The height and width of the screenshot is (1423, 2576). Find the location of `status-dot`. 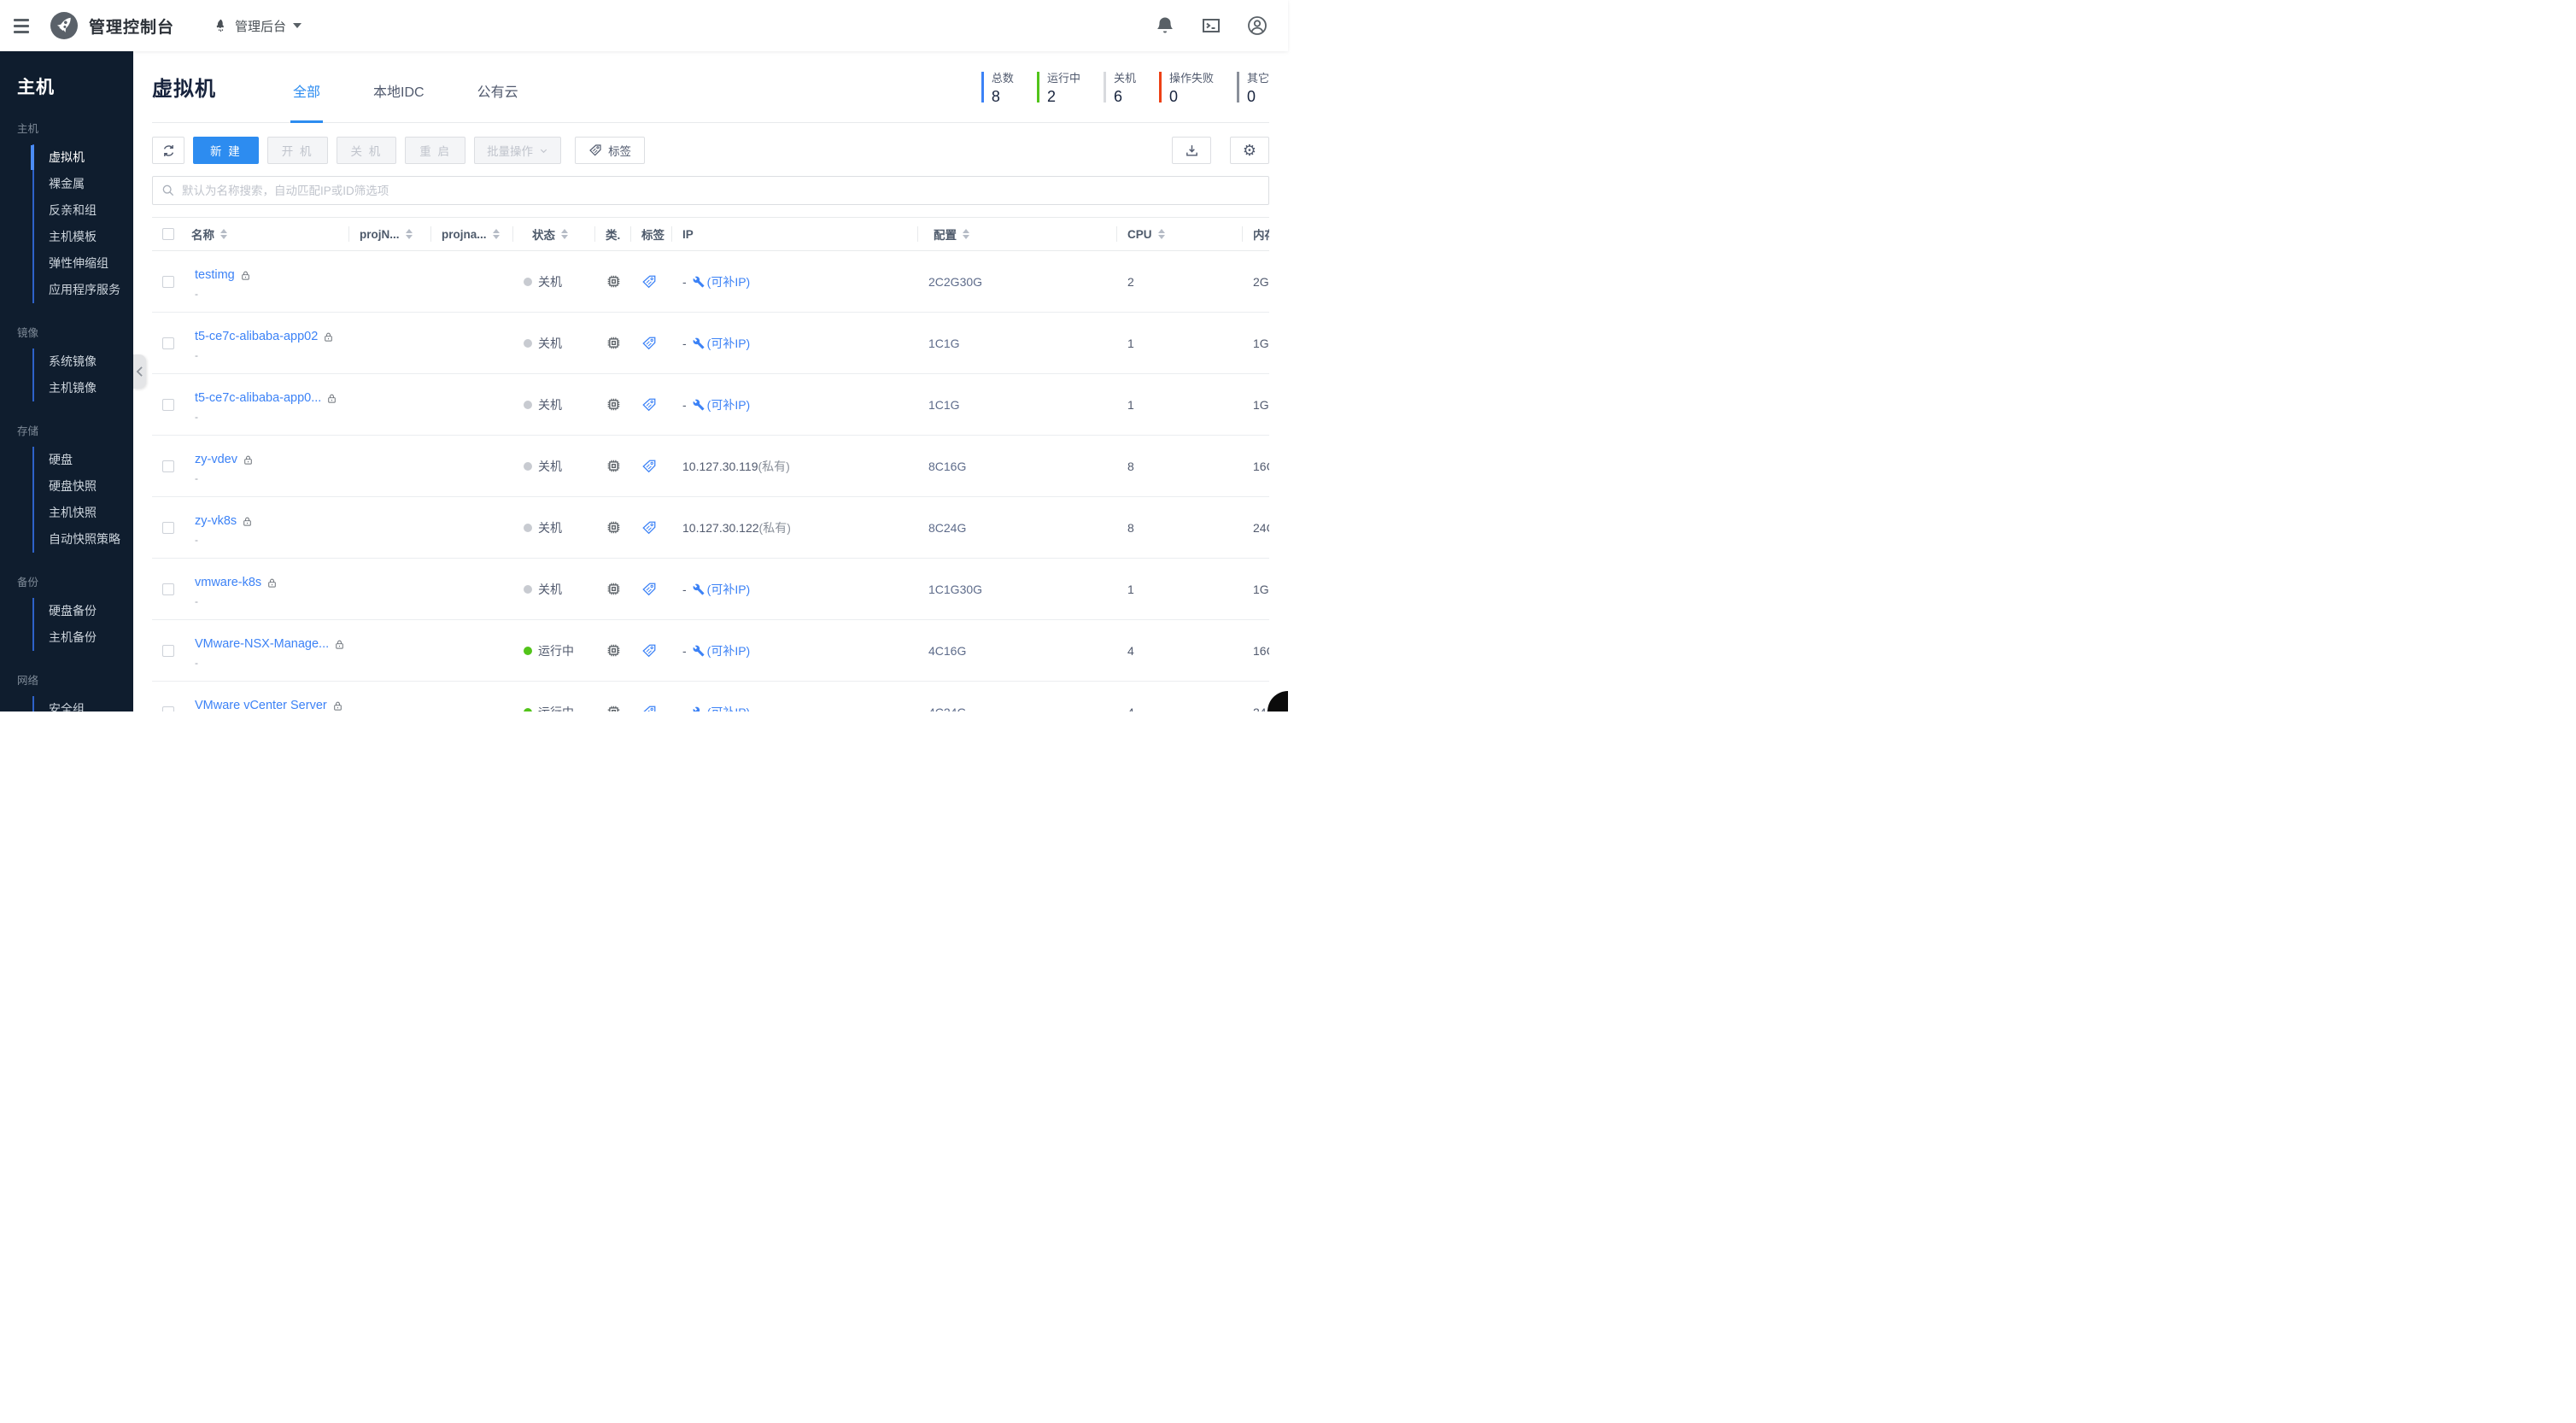

status-dot is located at coordinates (528, 466).